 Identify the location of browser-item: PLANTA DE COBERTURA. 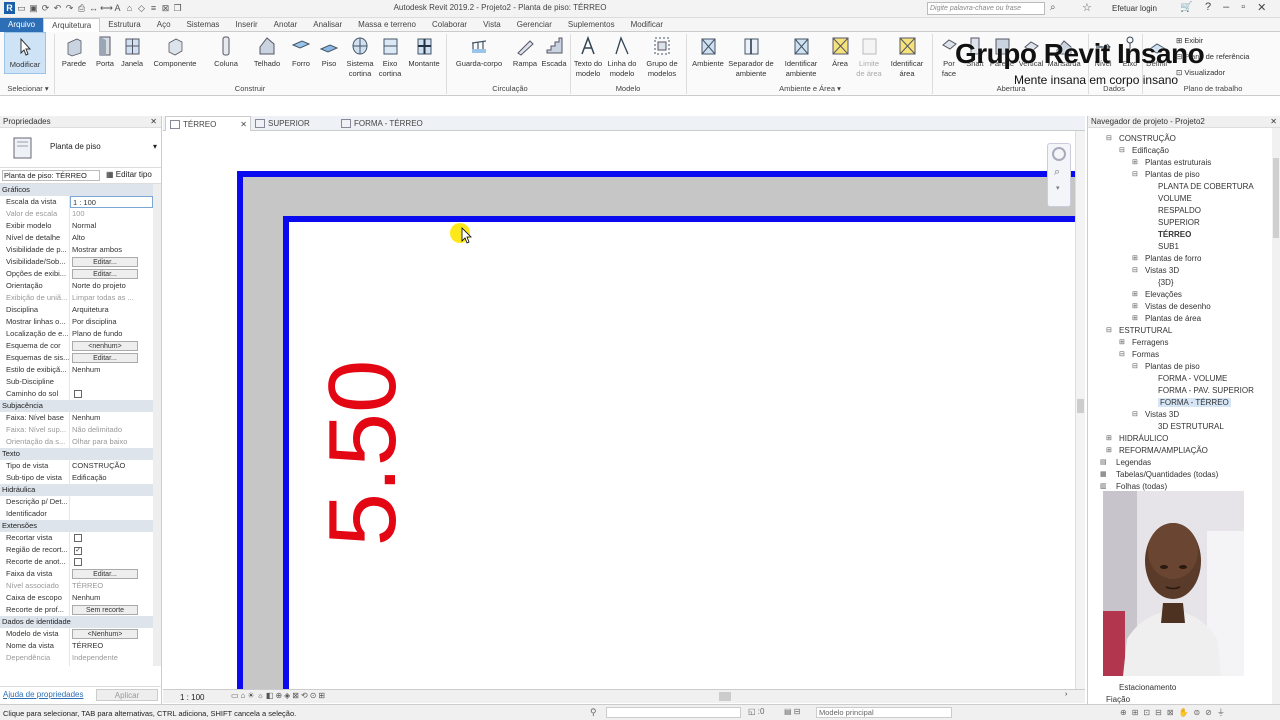
(1206, 186).